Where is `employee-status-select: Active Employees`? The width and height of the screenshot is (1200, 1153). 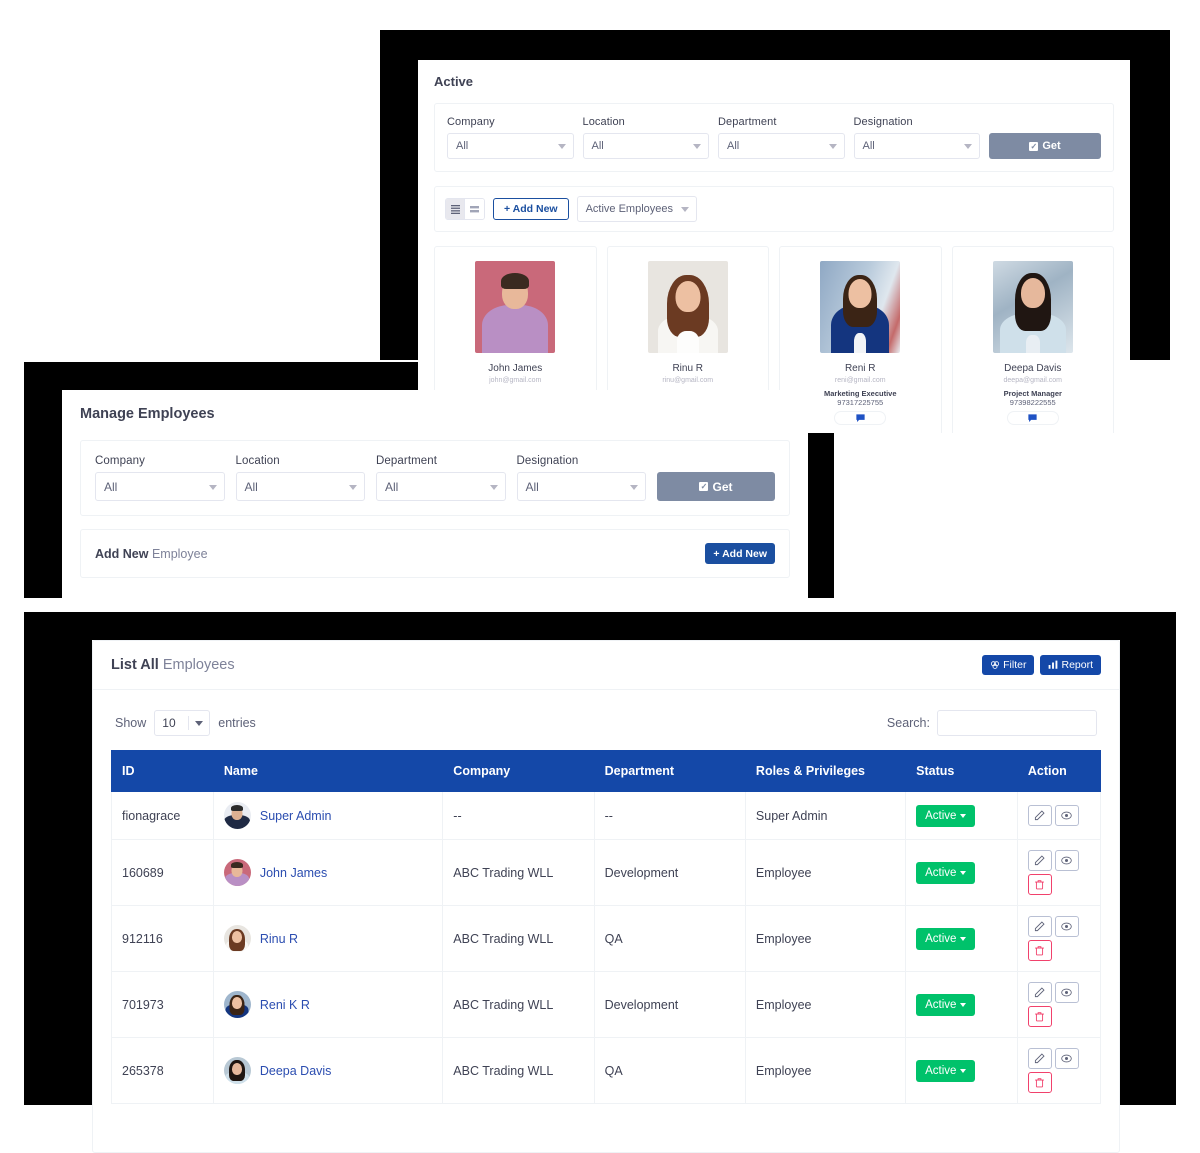 employee-status-select: Active Employees is located at coordinates (636, 209).